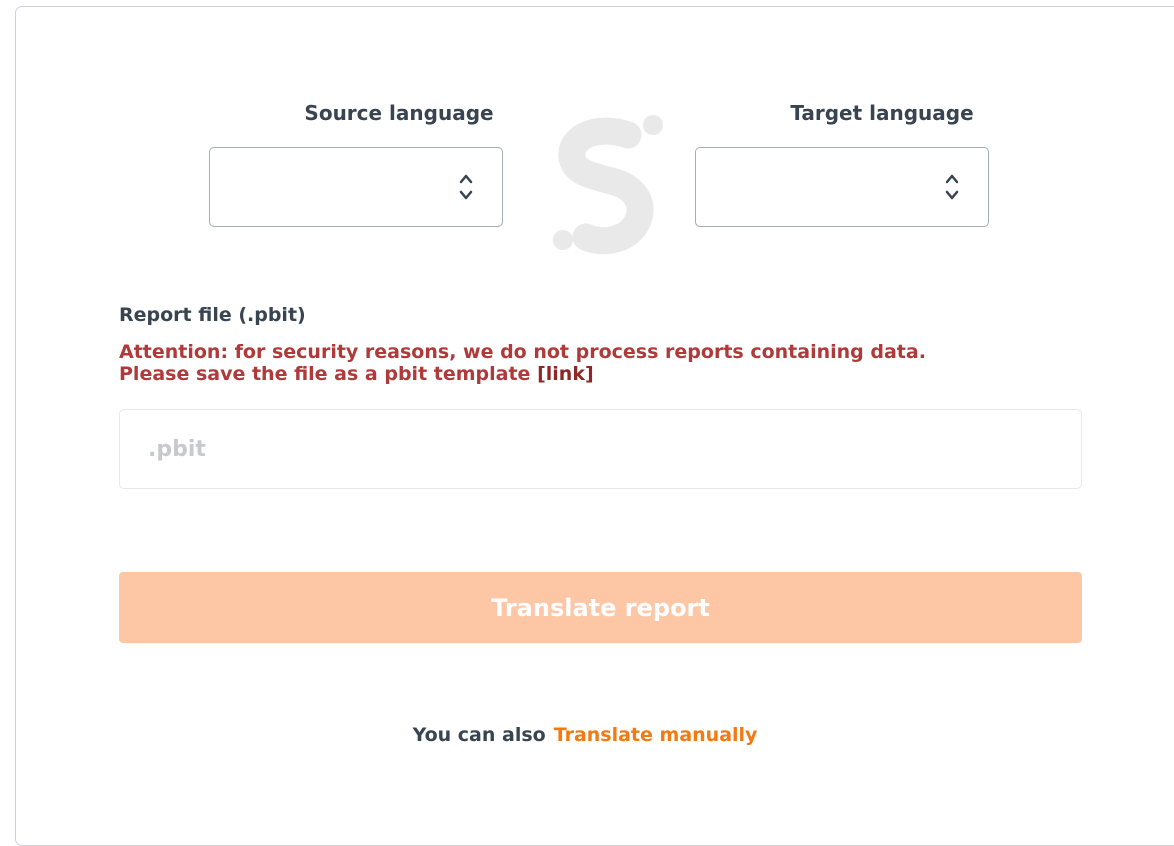 The height and width of the screenshot is (846, 1174). I want to click on manual-translate-footer: You can also Translate manually, so click(585, 735).